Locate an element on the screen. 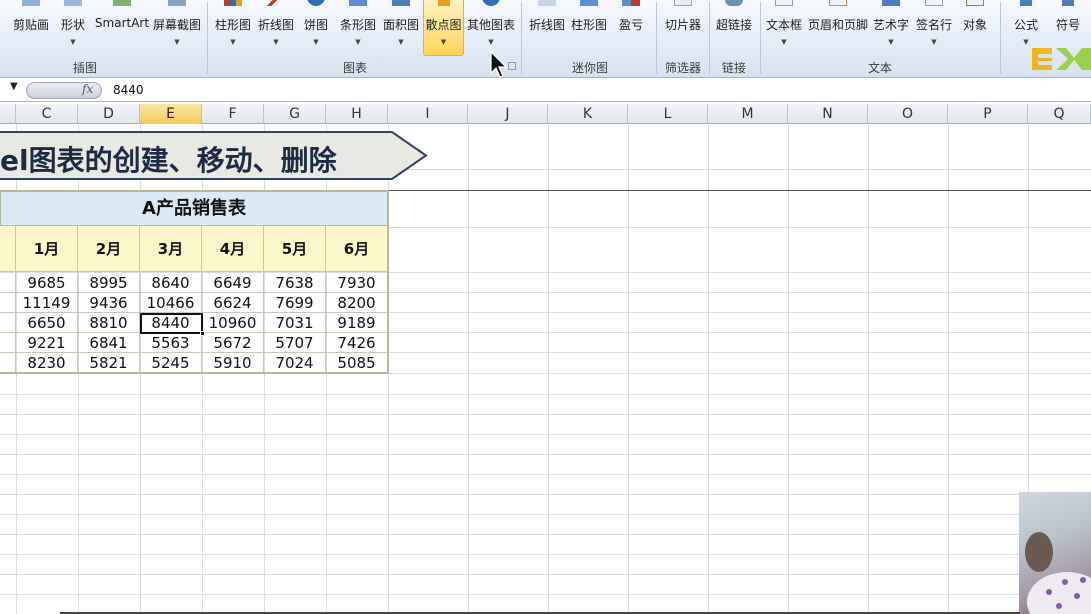  bar-chart-button: 条形图 ▼ is located at coordinates (358, 28).